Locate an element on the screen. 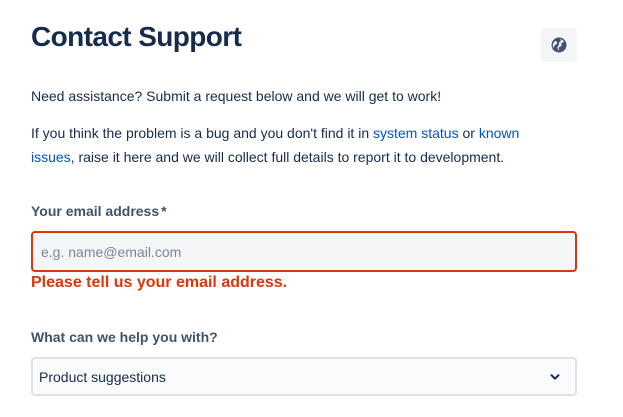  language-button is located at coordinates (559, 45).